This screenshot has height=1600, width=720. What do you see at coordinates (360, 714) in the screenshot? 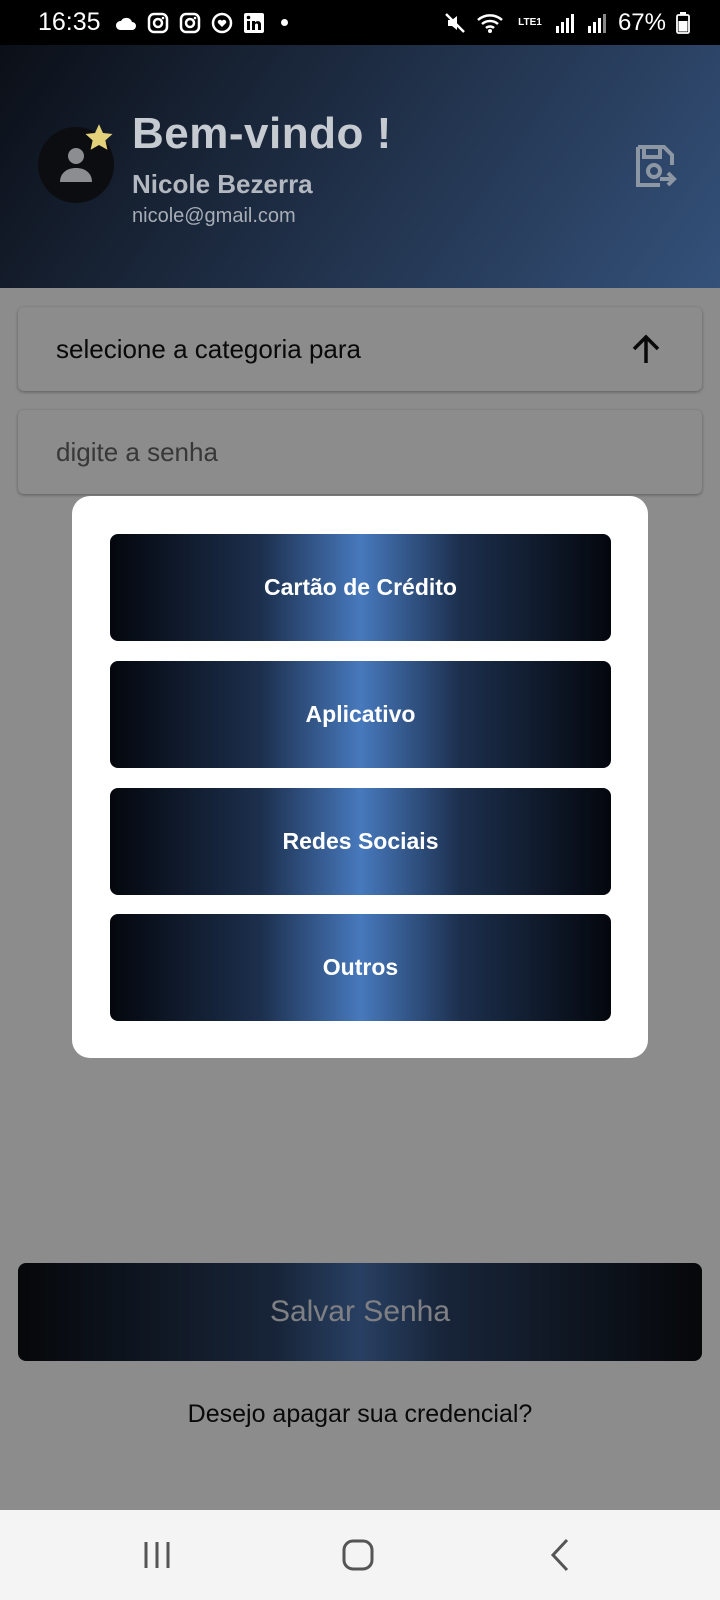
I see `category-option-app: Aplicativo` at bounding box center [360, 714].